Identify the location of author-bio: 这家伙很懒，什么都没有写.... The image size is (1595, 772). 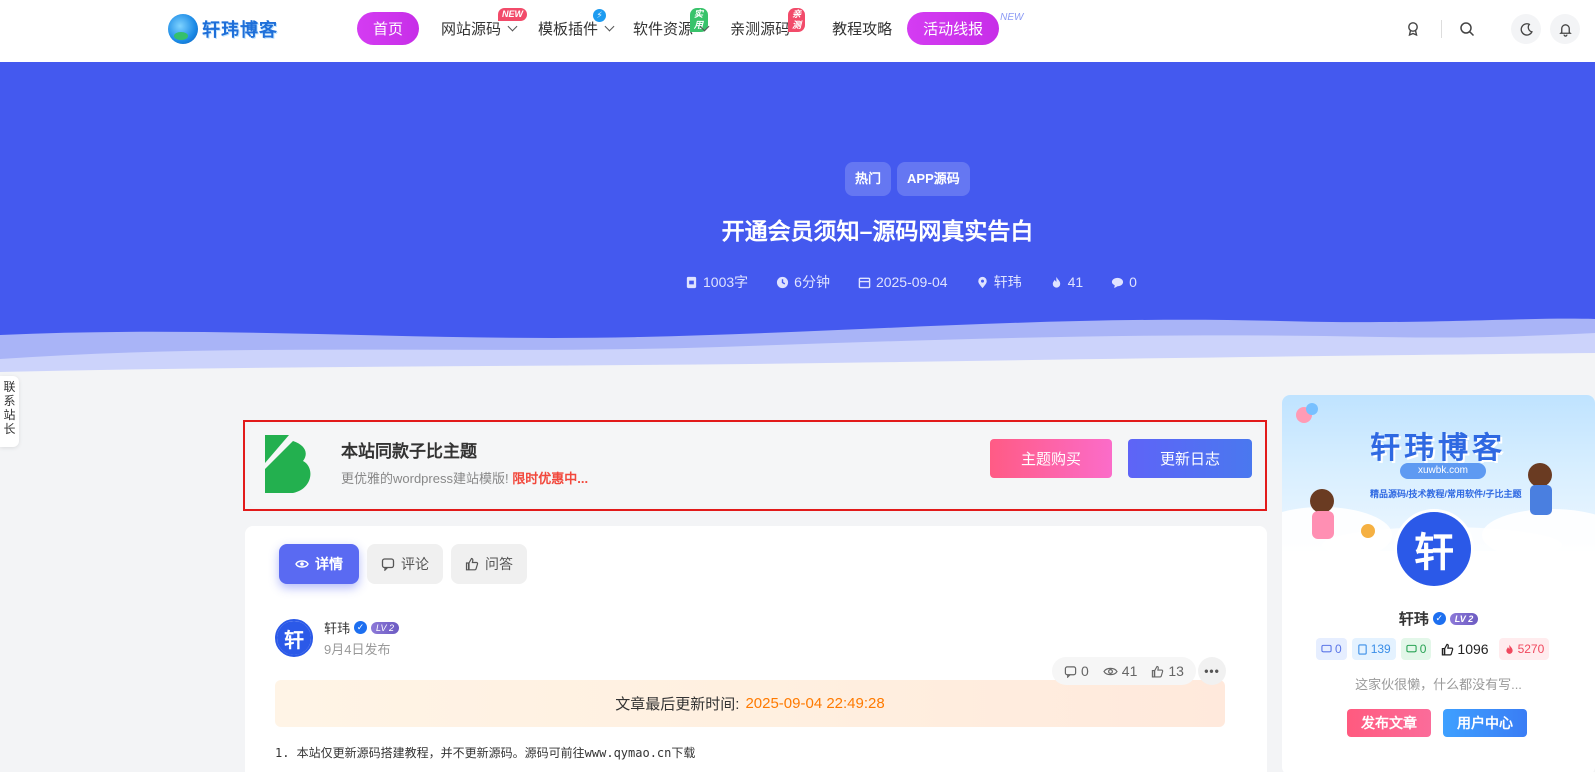
(1438, 684).